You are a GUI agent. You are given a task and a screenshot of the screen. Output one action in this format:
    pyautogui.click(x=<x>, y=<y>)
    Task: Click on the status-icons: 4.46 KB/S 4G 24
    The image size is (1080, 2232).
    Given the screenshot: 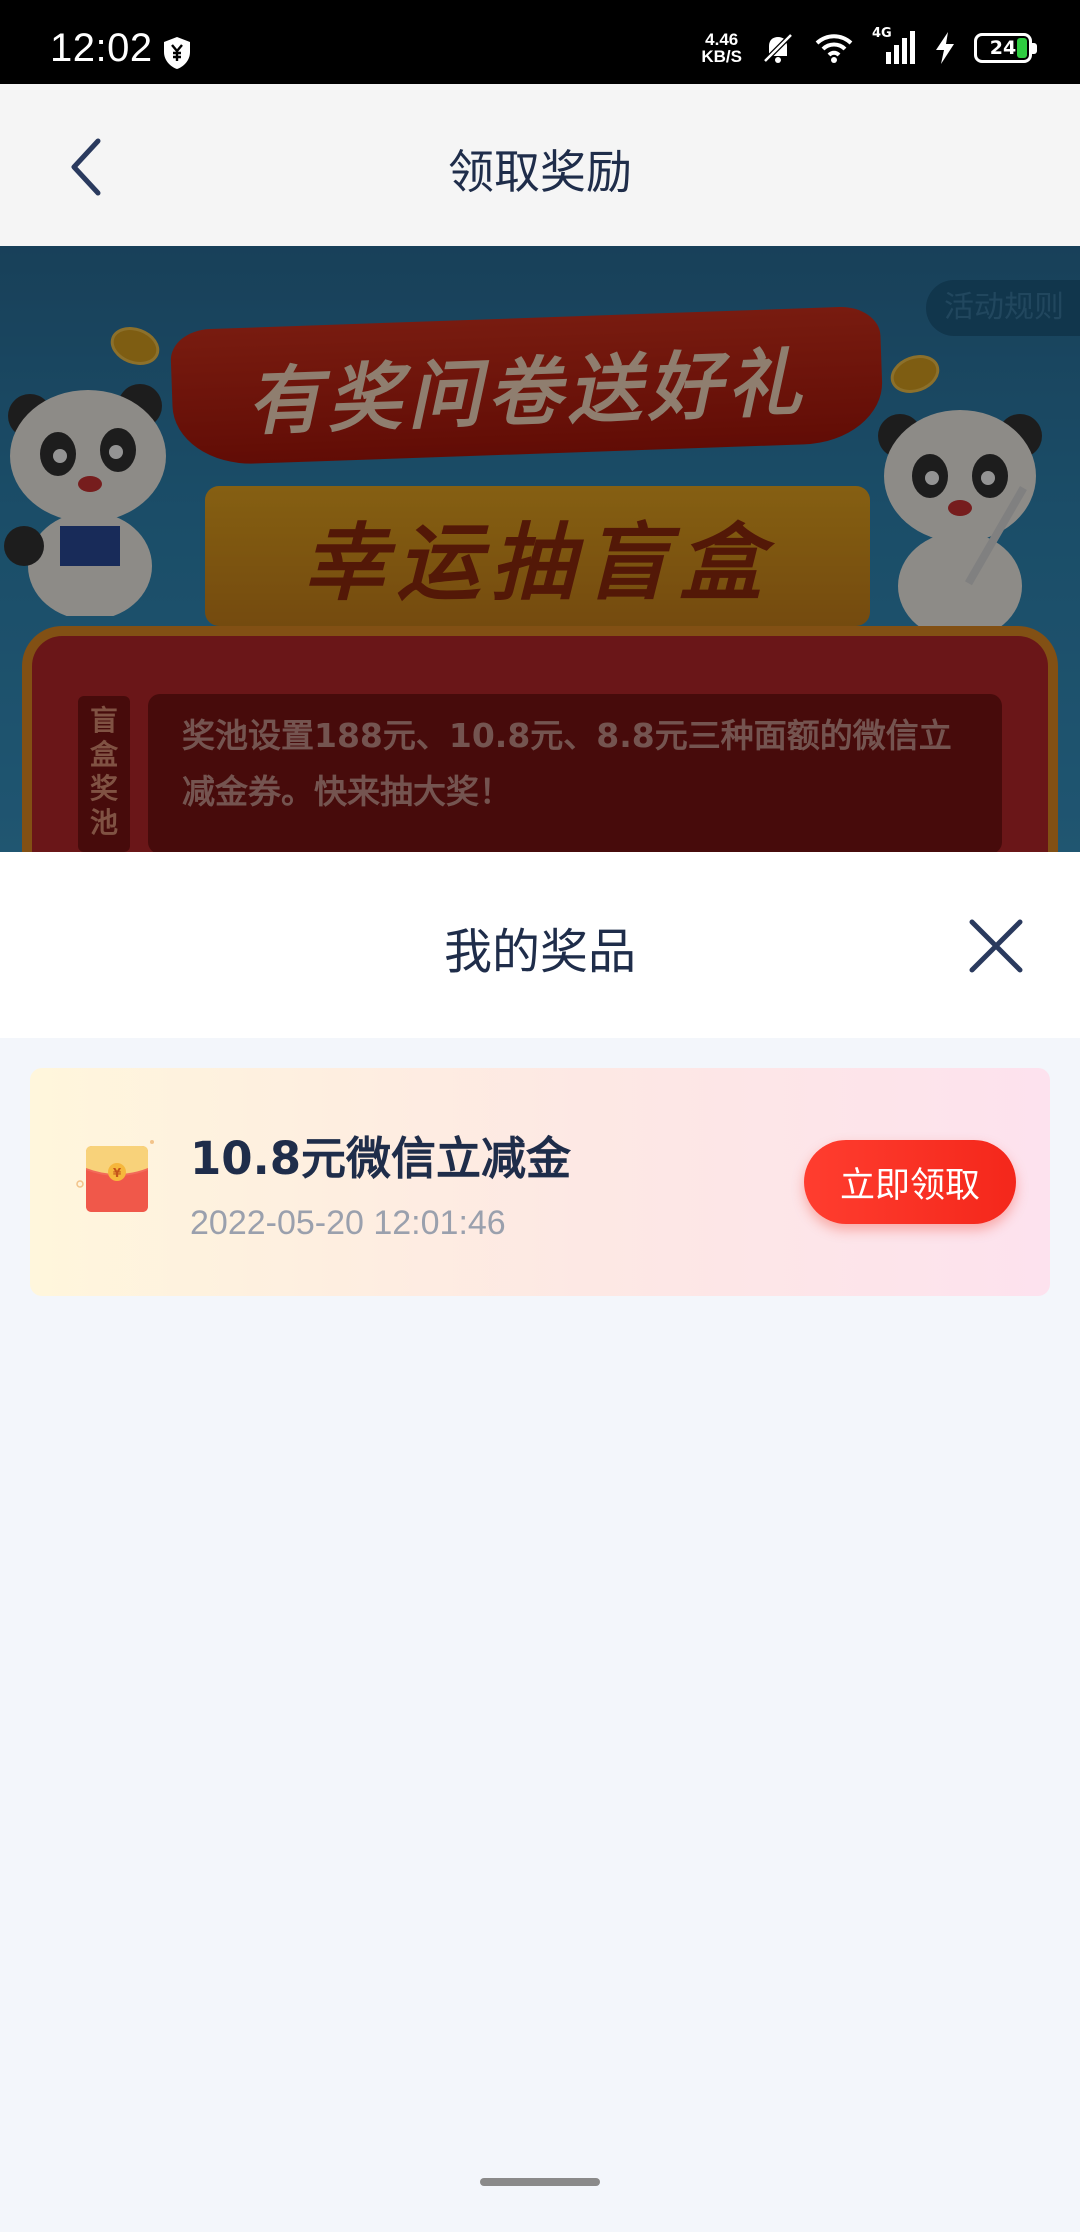 What is the action you would take?
    pyautogui.click(x=869, y=47)
    